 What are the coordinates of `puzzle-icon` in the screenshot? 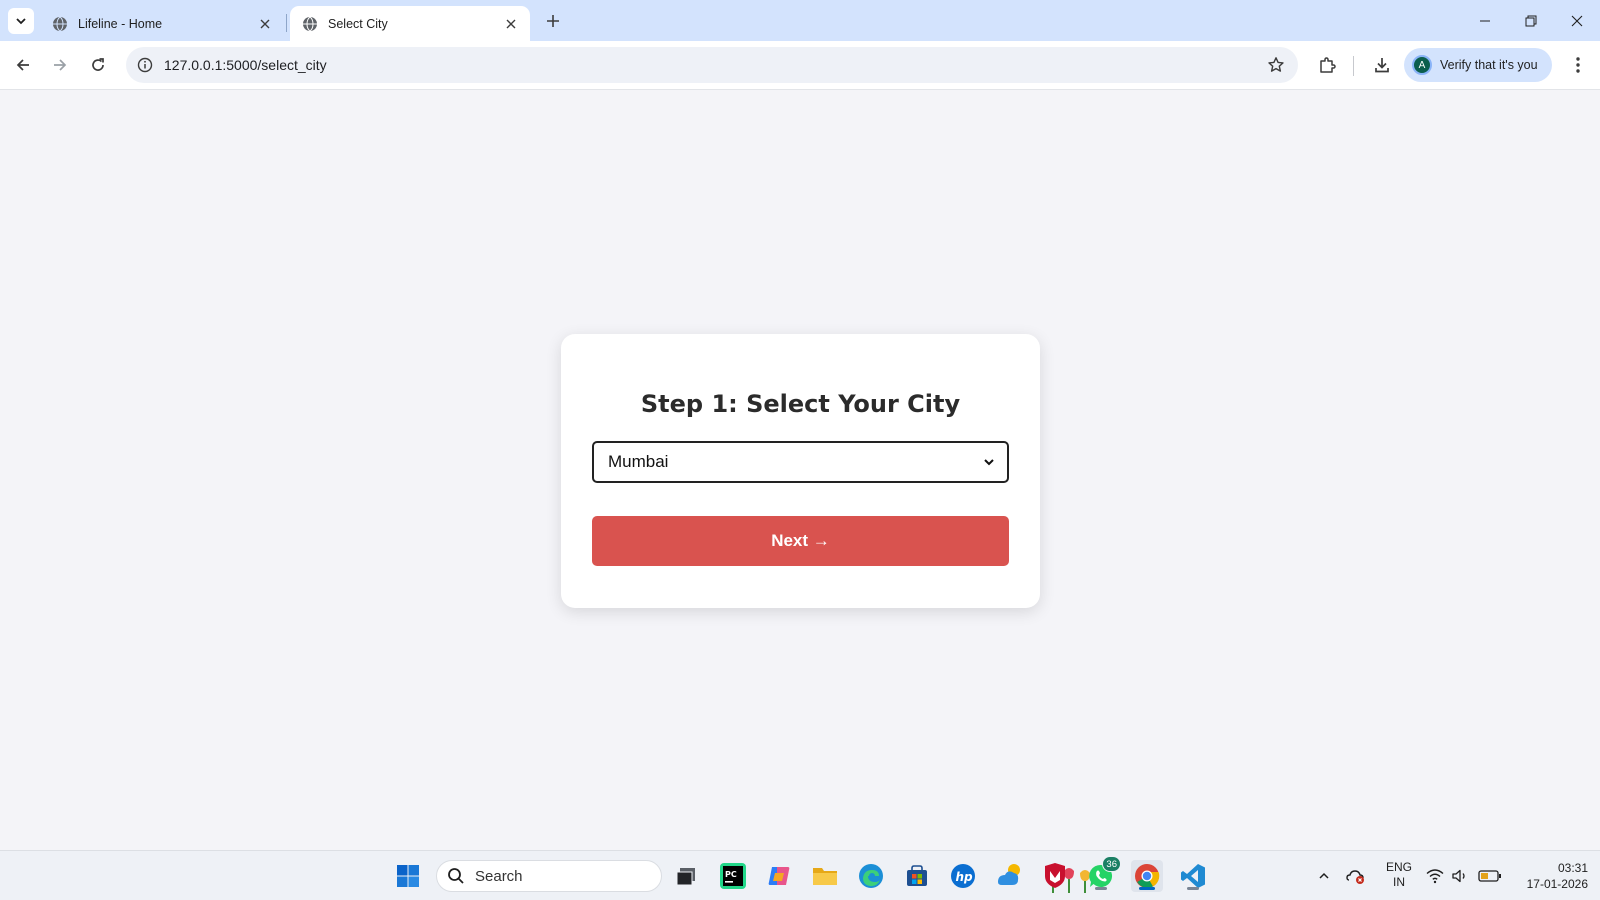 It's located at (1328, 65).